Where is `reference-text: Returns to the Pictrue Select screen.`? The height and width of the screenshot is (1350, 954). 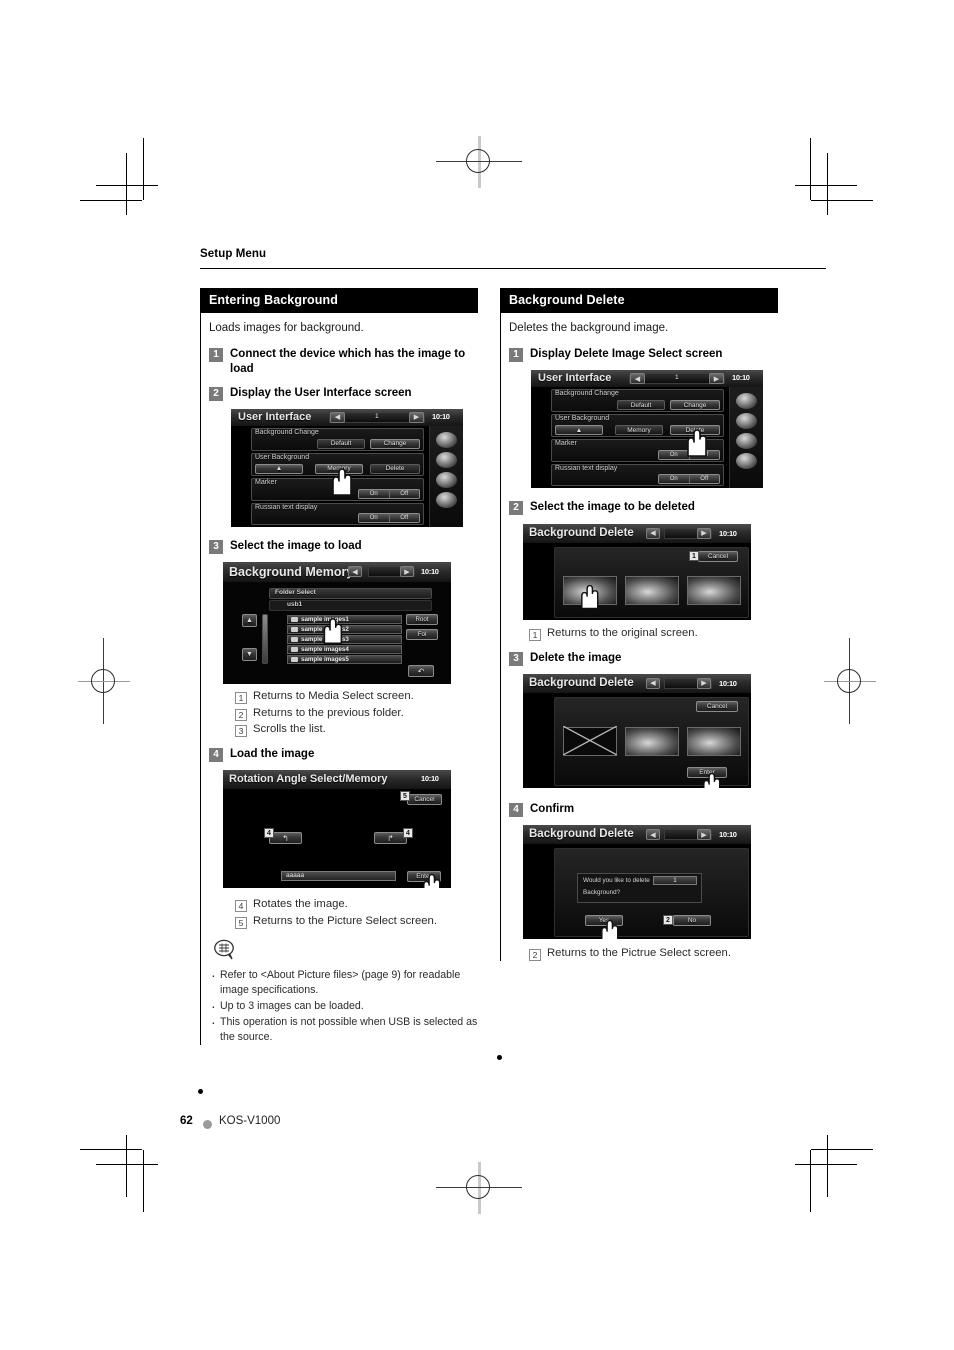 reference-text: Returns to the Pictrue Select screen. is located at coordinates (639, 953).